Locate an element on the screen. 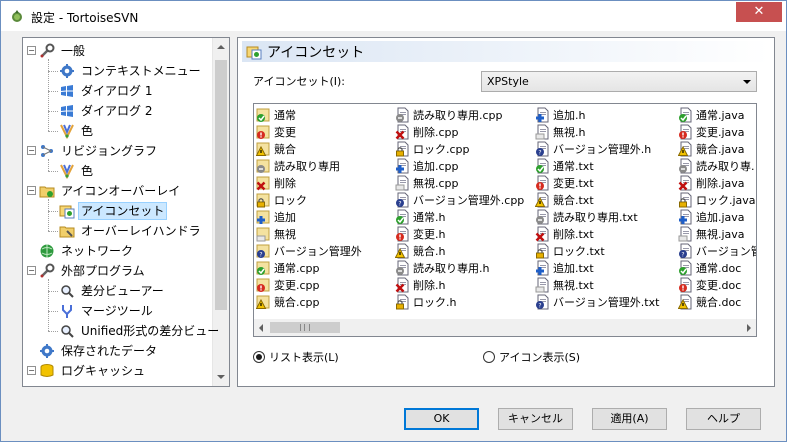 This screenshot has width=787, height=442. list-item: ロック.txt is located at coordinates (597, 250).